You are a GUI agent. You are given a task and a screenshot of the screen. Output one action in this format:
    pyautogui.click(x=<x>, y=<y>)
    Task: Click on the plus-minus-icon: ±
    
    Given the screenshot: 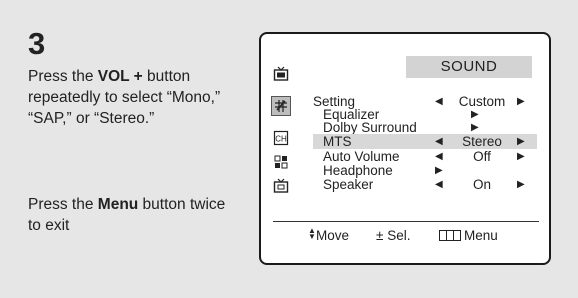 What is the action you would take?
    pyautogui.click(x=380, y=235)
    